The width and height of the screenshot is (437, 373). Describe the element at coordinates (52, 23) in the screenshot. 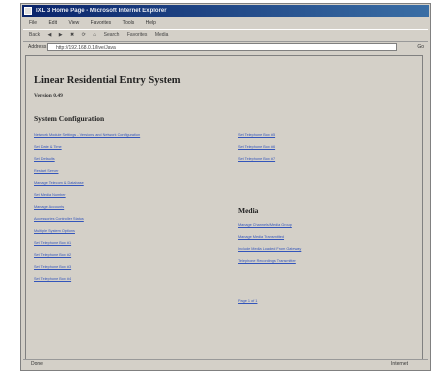

I see `menu-edit: Edit` at that location.